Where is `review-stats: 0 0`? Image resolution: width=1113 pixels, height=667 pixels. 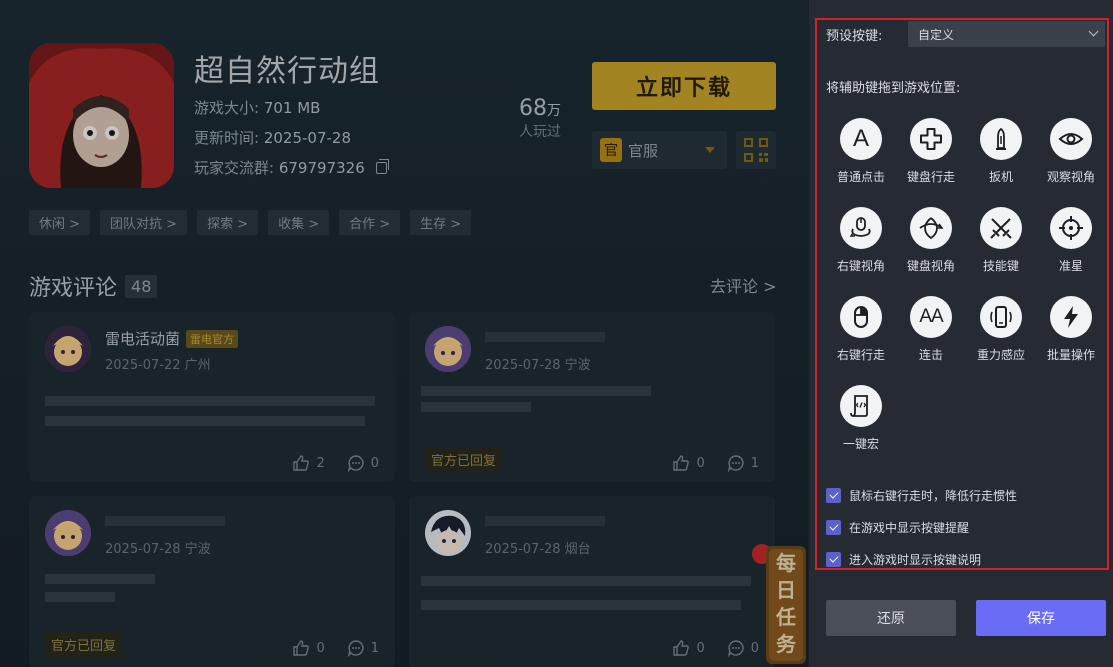 review-stats: 0 0 is located at coordinates (715, 648).